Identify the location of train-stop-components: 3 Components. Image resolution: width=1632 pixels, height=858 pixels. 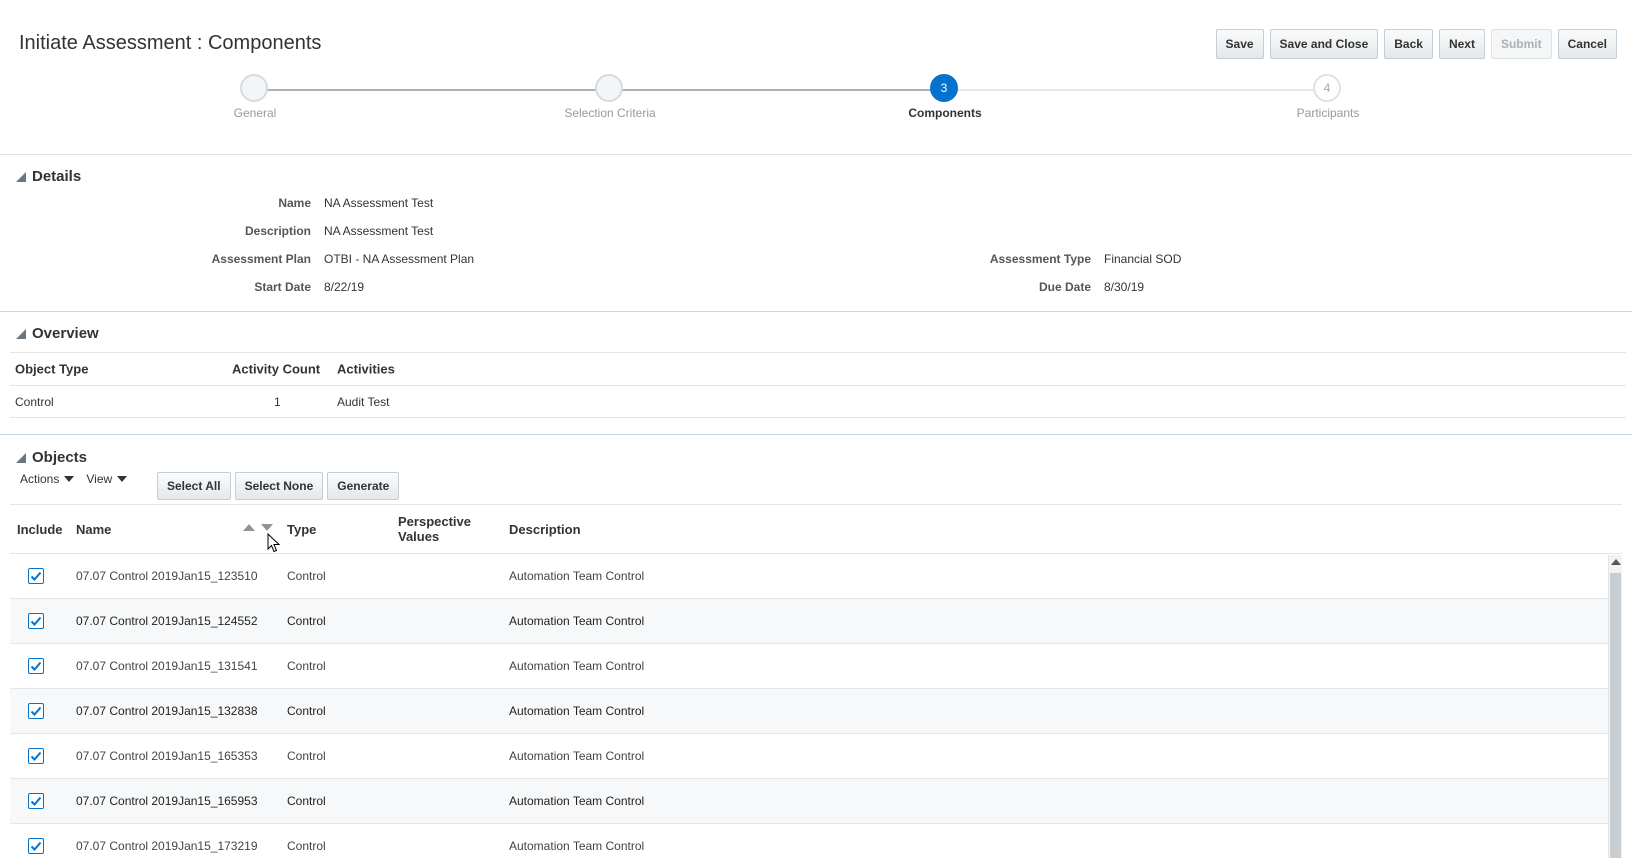
(945, 97).